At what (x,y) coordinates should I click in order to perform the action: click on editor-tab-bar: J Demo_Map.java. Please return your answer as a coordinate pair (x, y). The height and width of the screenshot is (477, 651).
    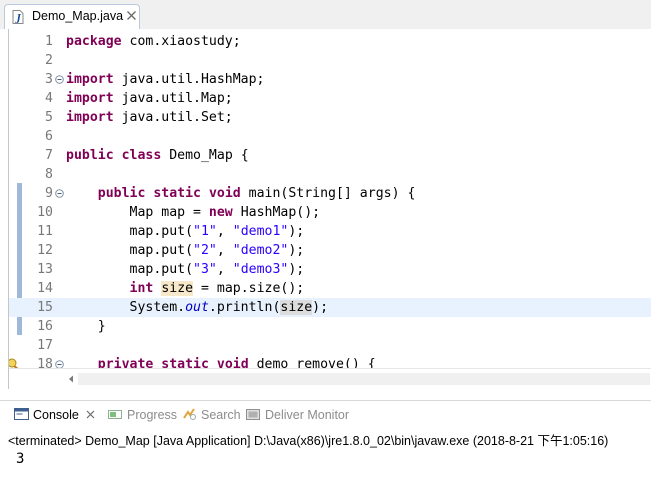
    Looking at the image, I should click on (325, 14).